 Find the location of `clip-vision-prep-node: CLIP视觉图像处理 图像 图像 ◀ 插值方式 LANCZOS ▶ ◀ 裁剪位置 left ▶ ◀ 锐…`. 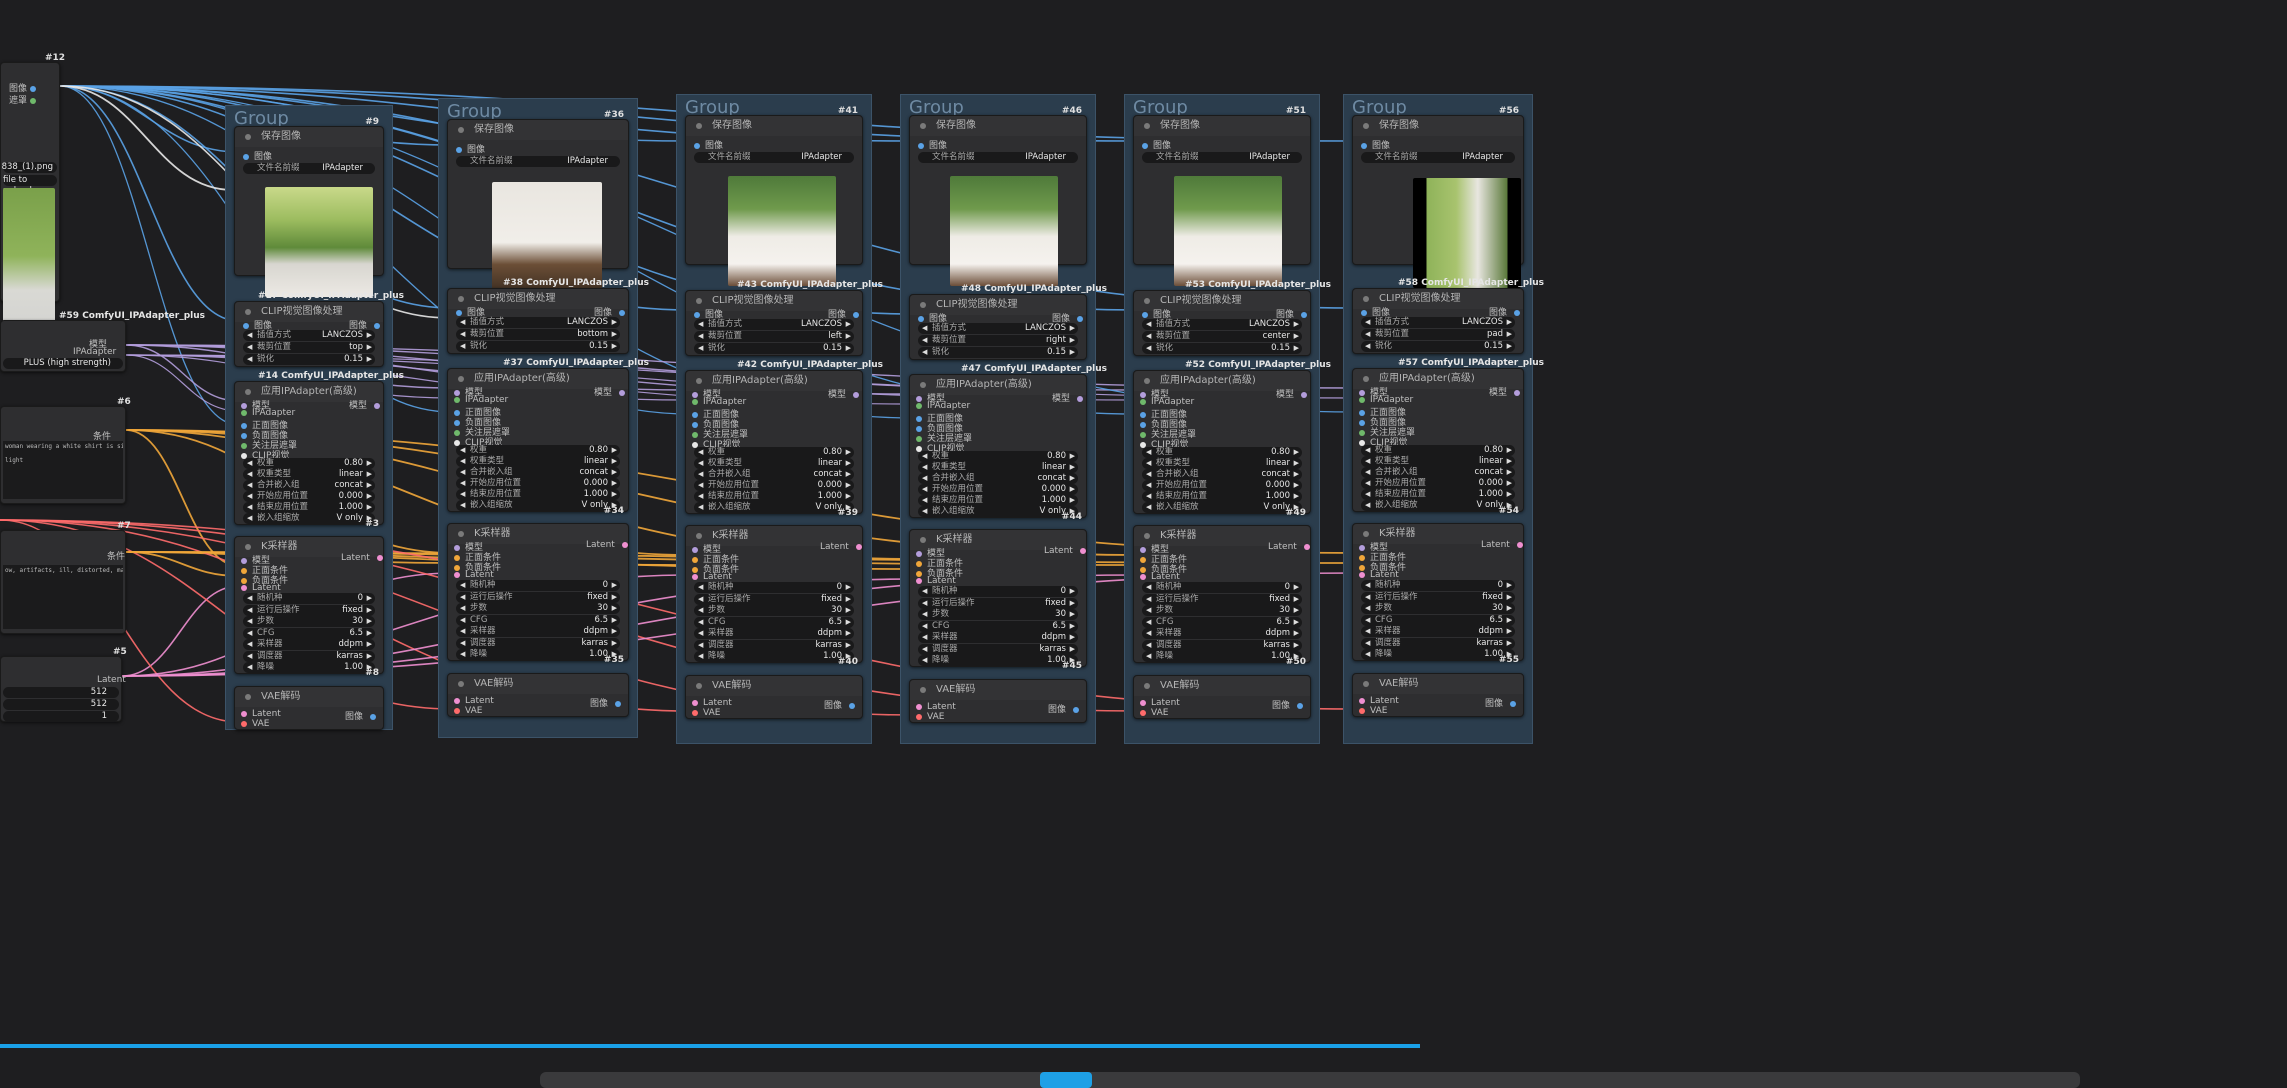

clip-vision-prep-node: CLIP视觉图像处理 图像 图像 ◀ 插值方式 LANCZOS ▶ ◀ 裁剪位置 left ▶ ◀ 锐… is located at coordinates (774, 323).